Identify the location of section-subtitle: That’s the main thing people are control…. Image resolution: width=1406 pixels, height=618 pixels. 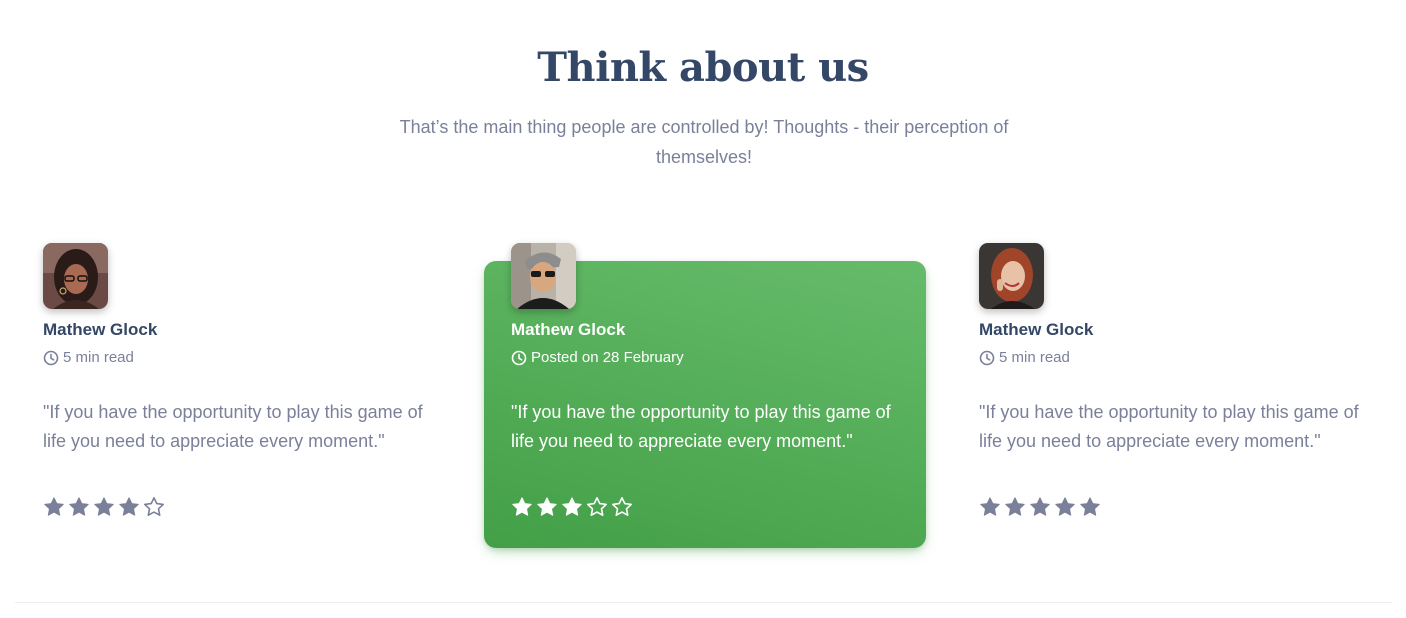
(704, 142).